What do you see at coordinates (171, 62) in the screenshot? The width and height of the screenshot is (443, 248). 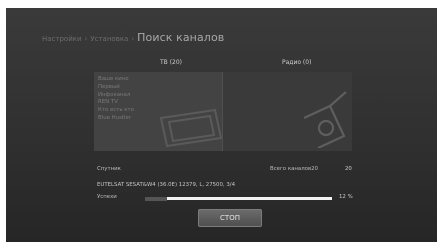 I see `tv-column-header: ТВ (20)` at bounding box center [171, 62].